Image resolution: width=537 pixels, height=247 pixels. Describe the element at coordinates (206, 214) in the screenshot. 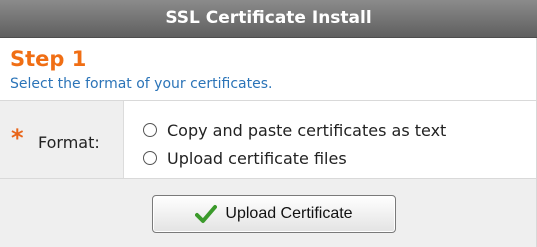

I see `check-icon` at that location.